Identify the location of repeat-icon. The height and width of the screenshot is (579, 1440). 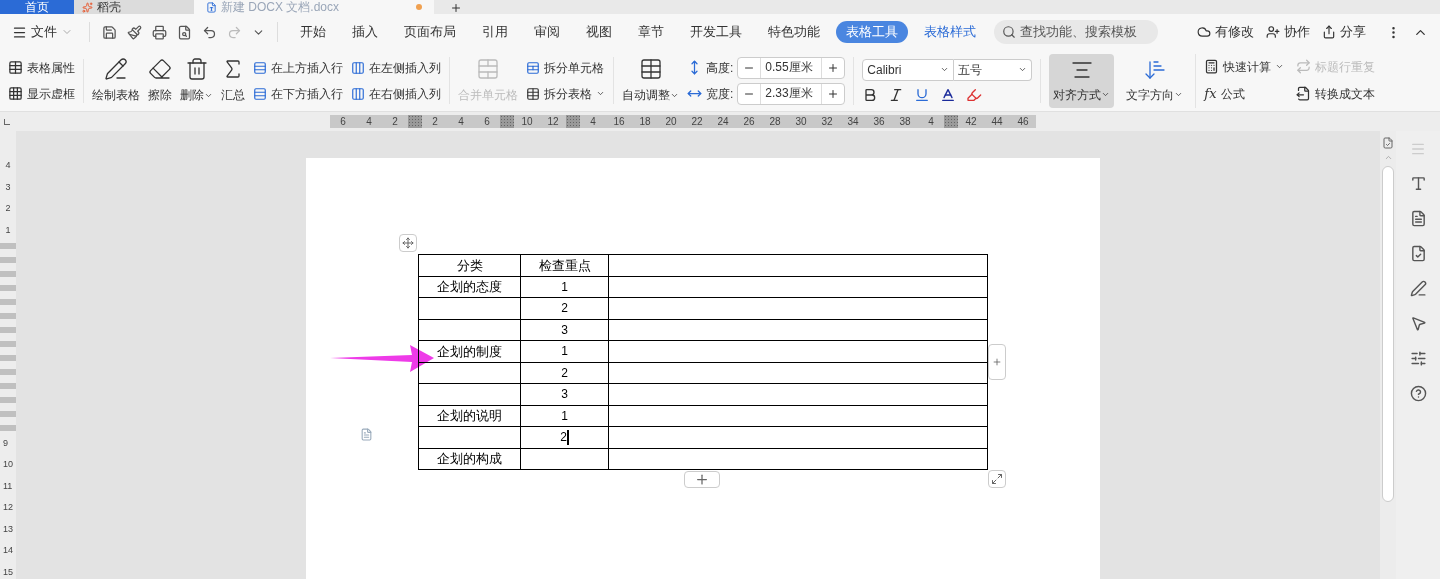
(1304, 67).